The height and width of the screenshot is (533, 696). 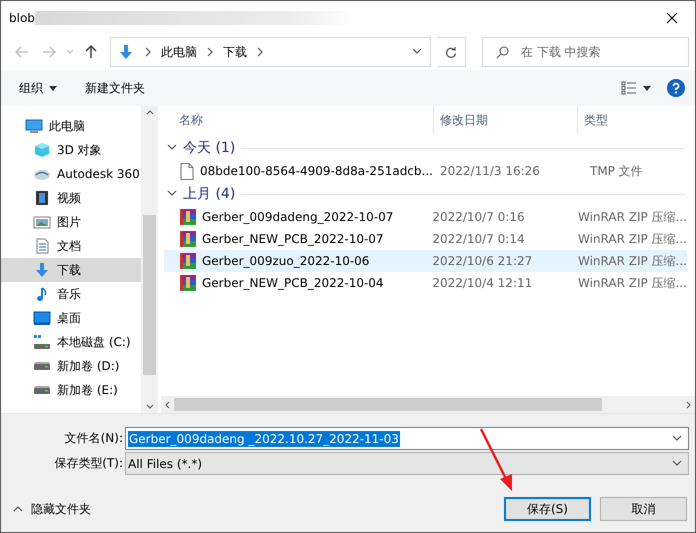 What do you see at coordinates (71, 198) in the screenshot?
I see `sidebar-item: 视频` at bounding box center [71, 198].